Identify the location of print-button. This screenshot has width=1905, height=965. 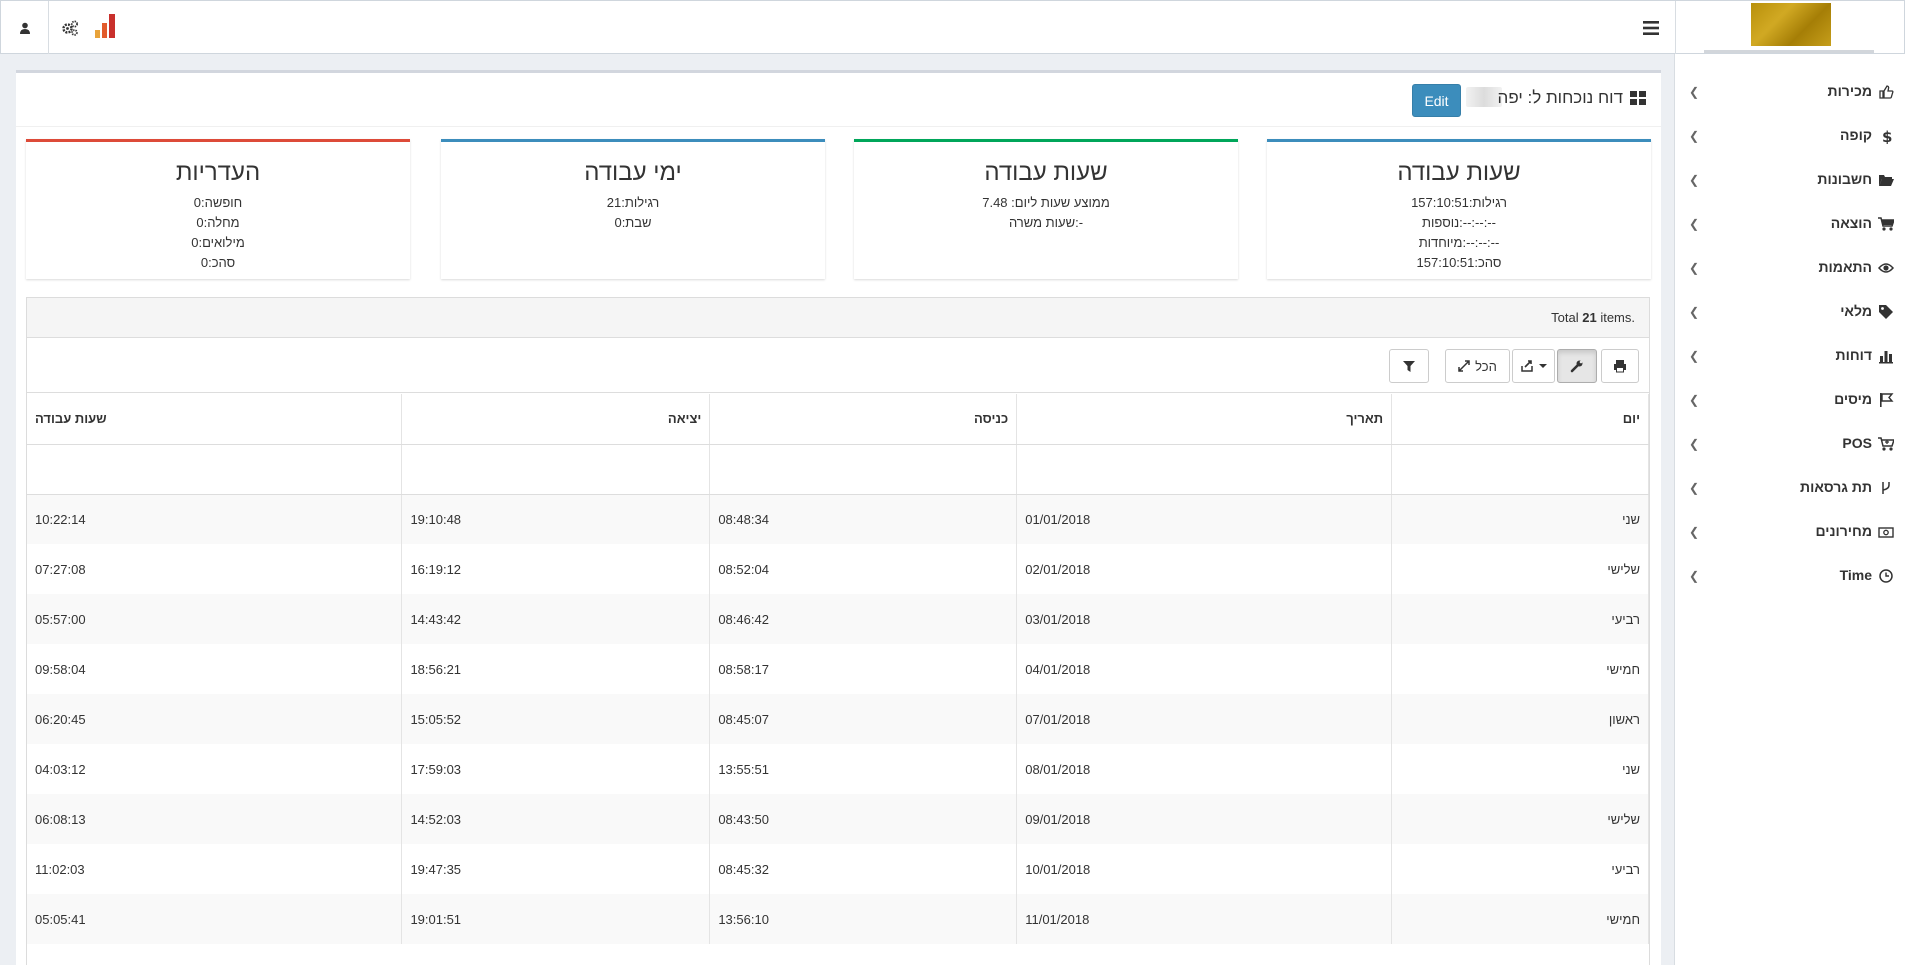
(1620, 366).